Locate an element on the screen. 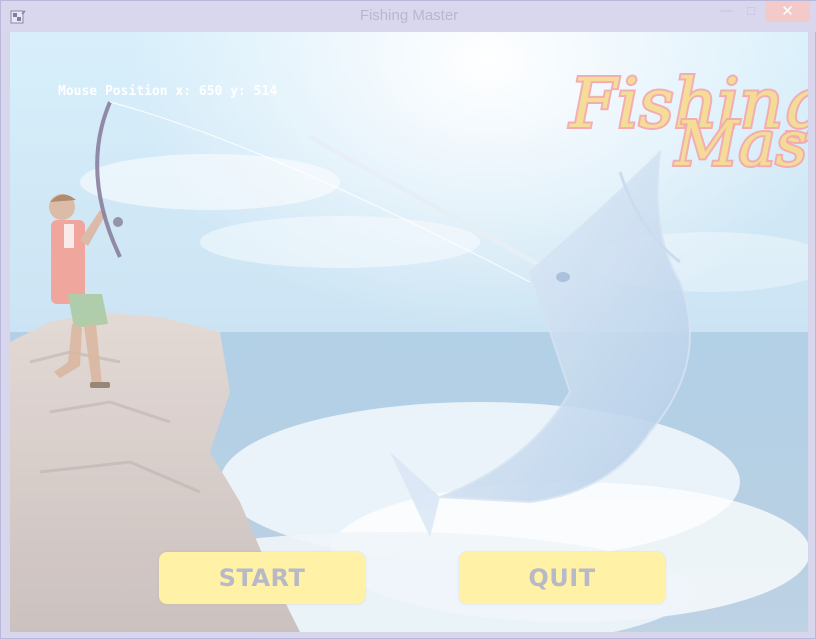  close-button: ✕ is located at coordinates (787, 11).